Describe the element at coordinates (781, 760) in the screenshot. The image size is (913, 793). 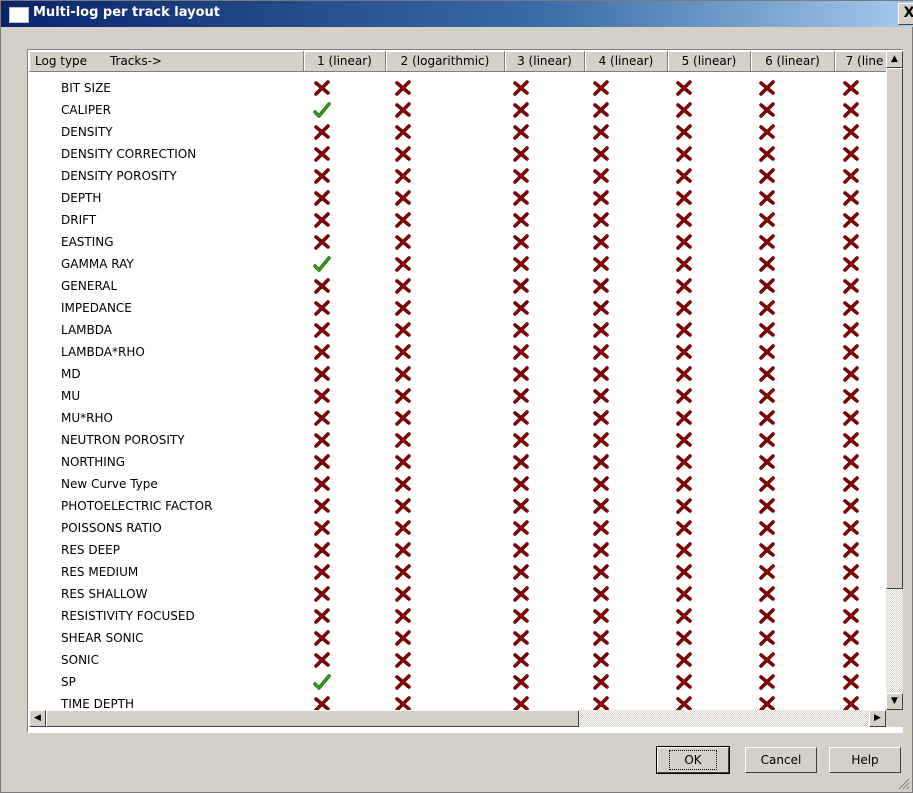
I see `cancel-button: Cancel` at that location.